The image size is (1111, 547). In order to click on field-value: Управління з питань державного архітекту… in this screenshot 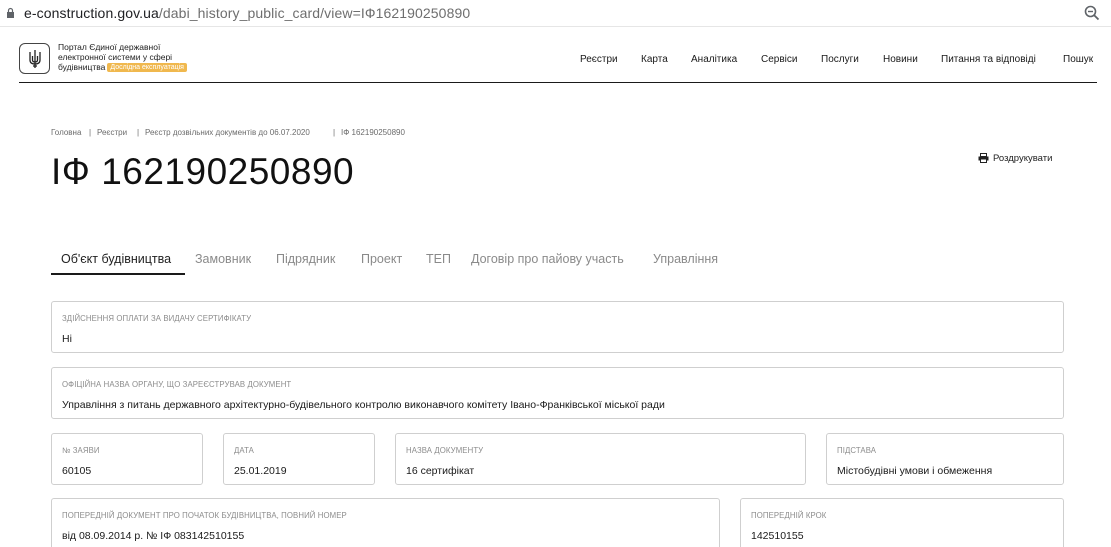, I will do `click(363, 405)`.